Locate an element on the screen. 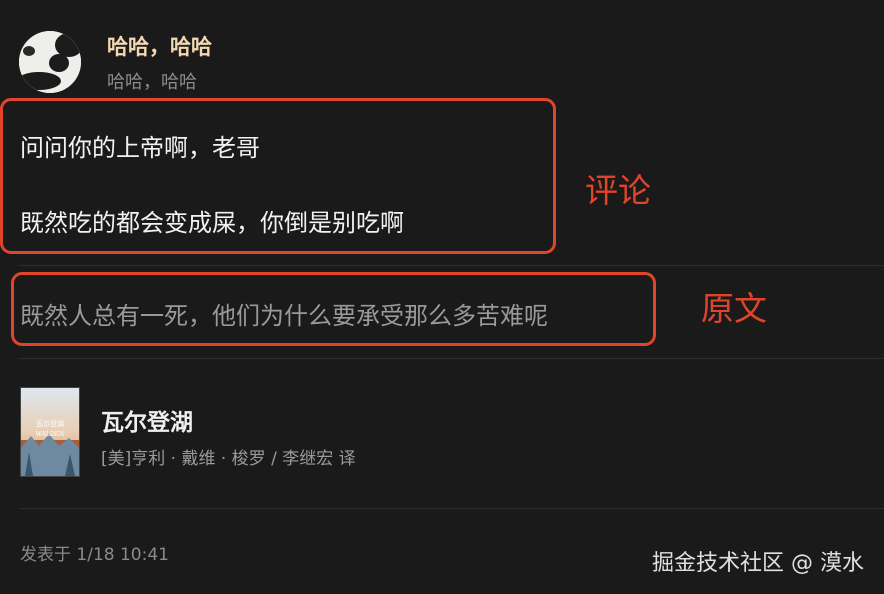 The image size is (884, 594). cover-title-text: 瓦尔登湖 is located at coordinates (50, 423).